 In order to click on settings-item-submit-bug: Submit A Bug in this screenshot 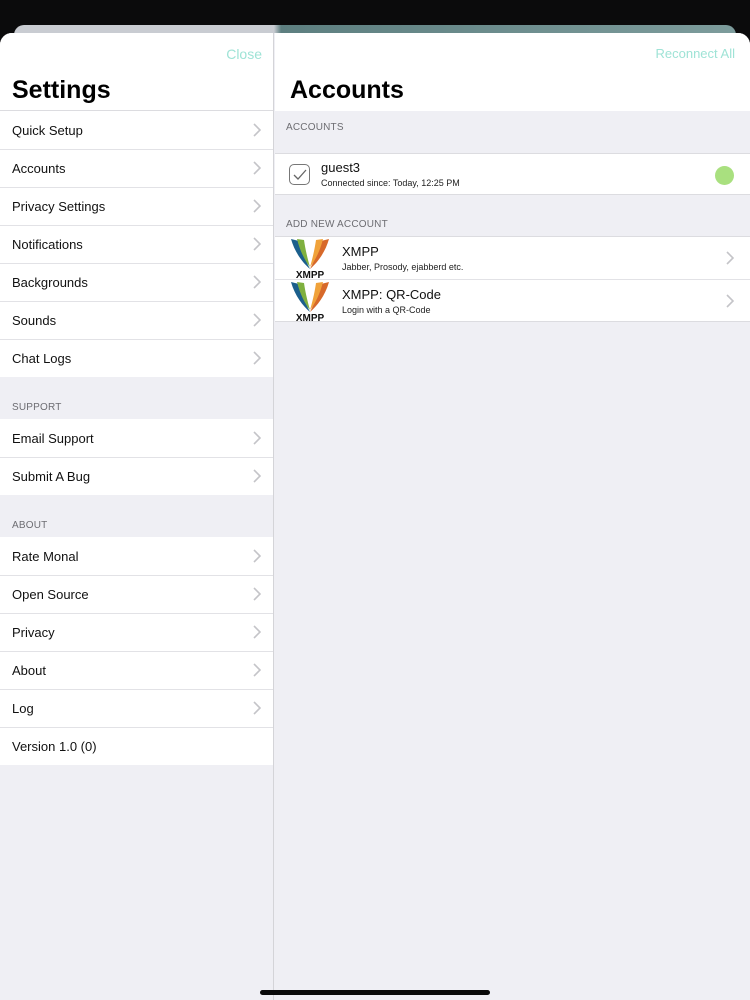, I will do `click(136, 476)`.